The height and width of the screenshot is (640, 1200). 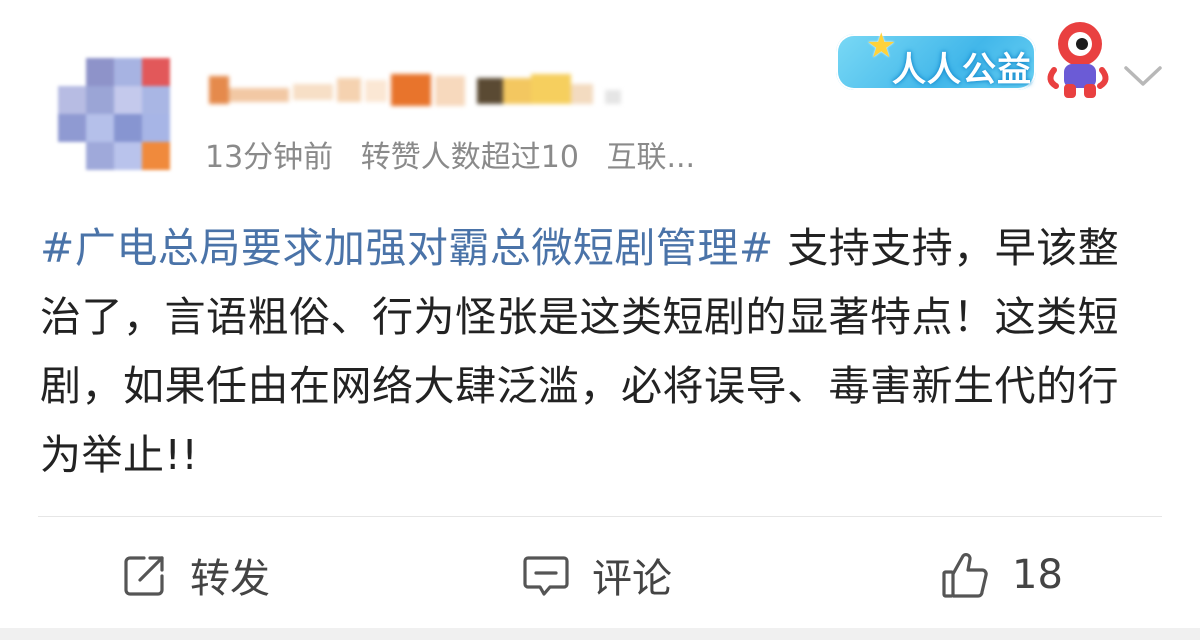 I want to click on action-bar: 转发 评论 18, so click(x=600, y=575).